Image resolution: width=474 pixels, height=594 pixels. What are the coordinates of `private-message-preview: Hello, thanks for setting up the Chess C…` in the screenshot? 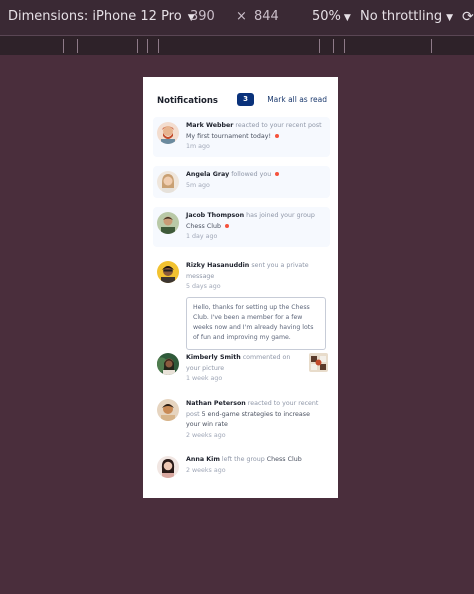 It's located at (256, 323).